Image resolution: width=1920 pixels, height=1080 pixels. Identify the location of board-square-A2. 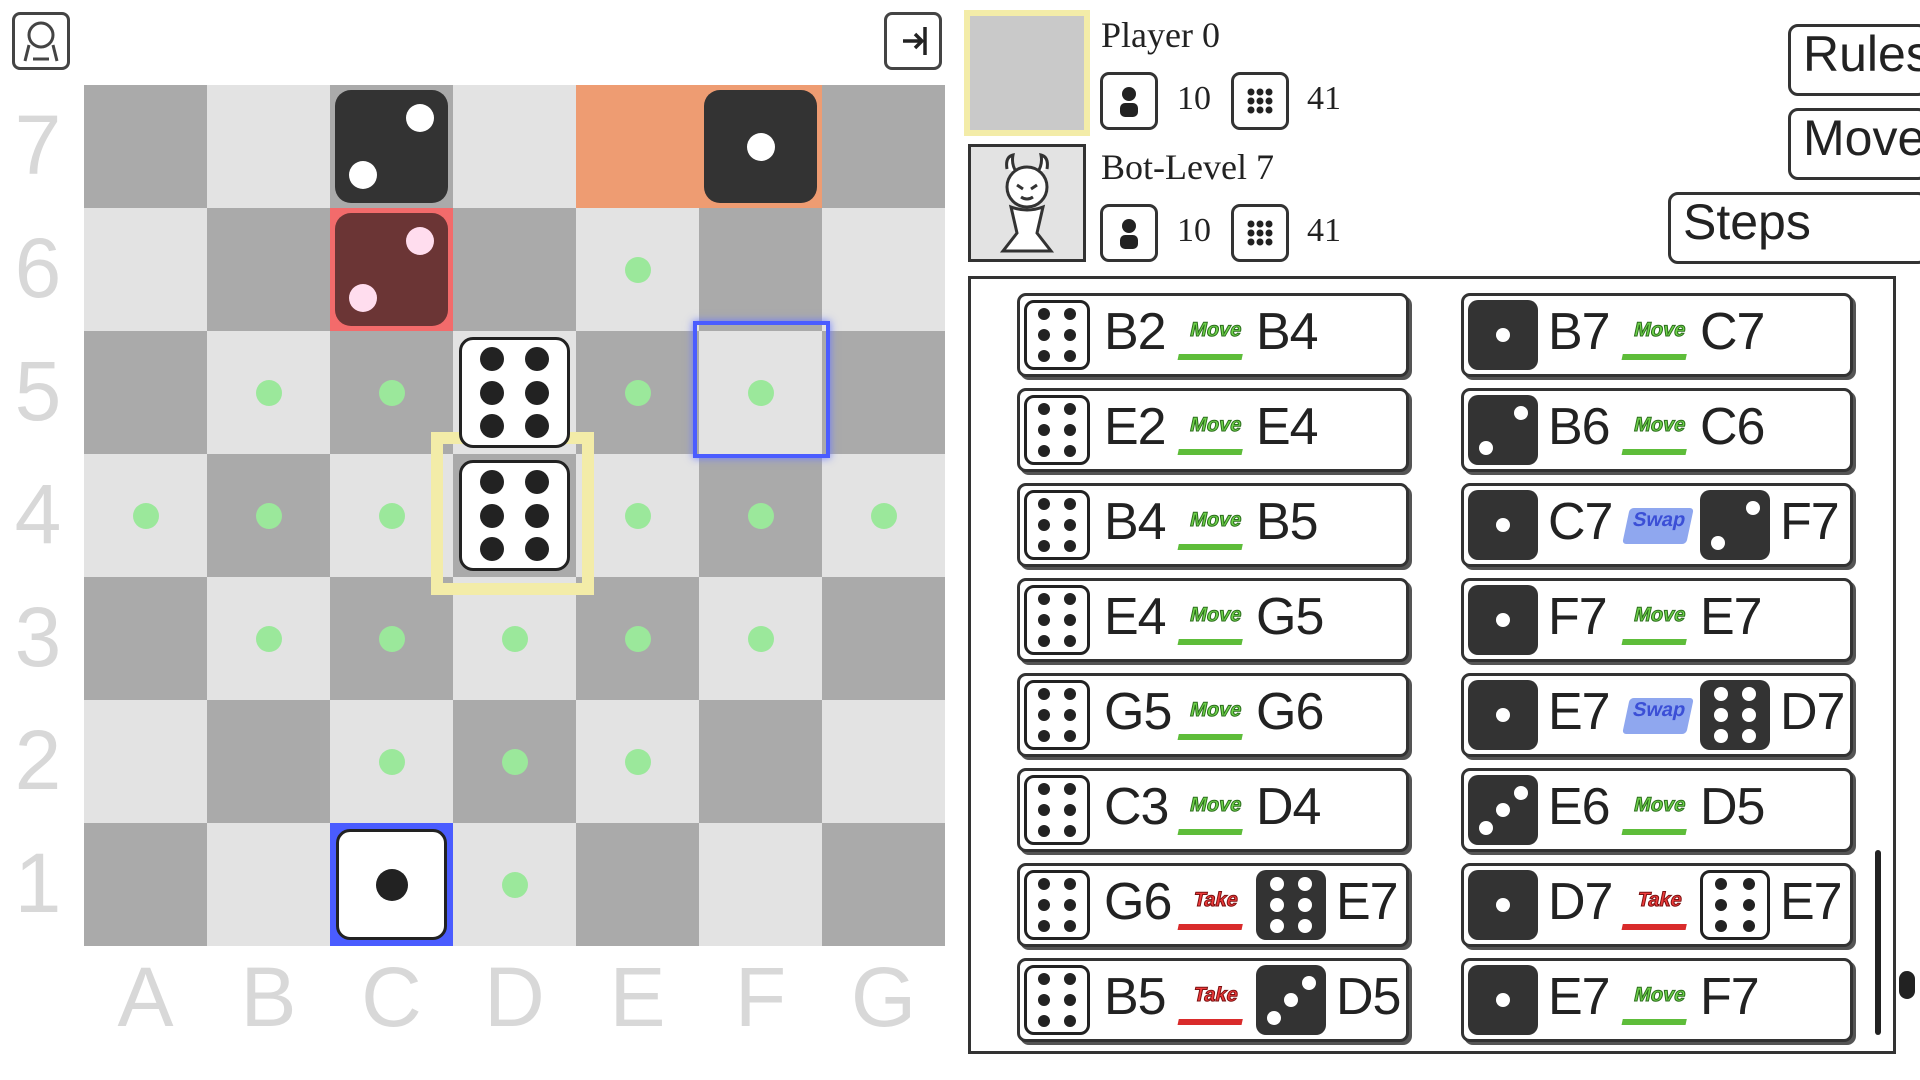
(145, 761).